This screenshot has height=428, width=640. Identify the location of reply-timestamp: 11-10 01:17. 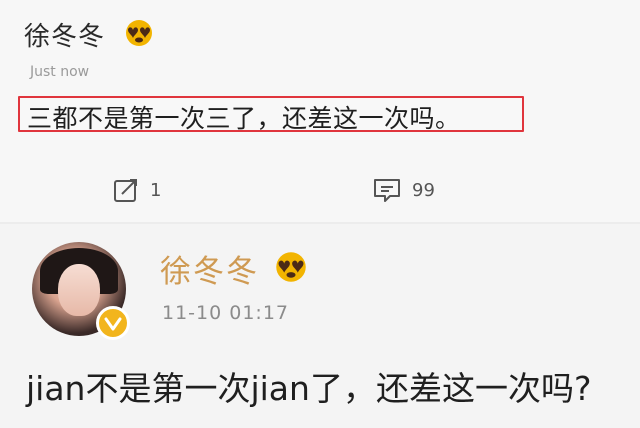
(226, 313).